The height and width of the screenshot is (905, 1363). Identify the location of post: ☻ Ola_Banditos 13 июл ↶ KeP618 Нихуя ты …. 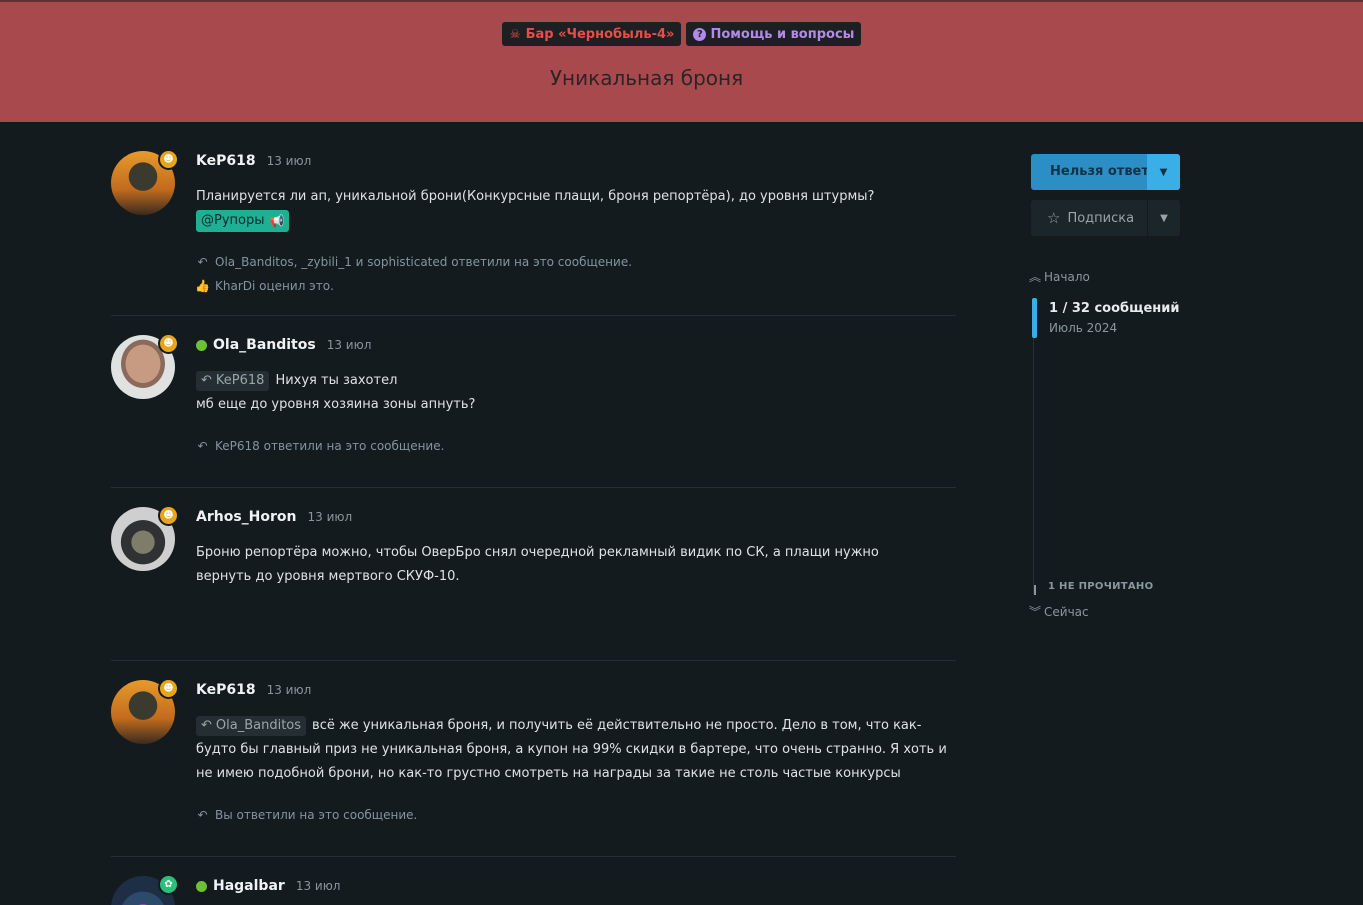
(533, 399).